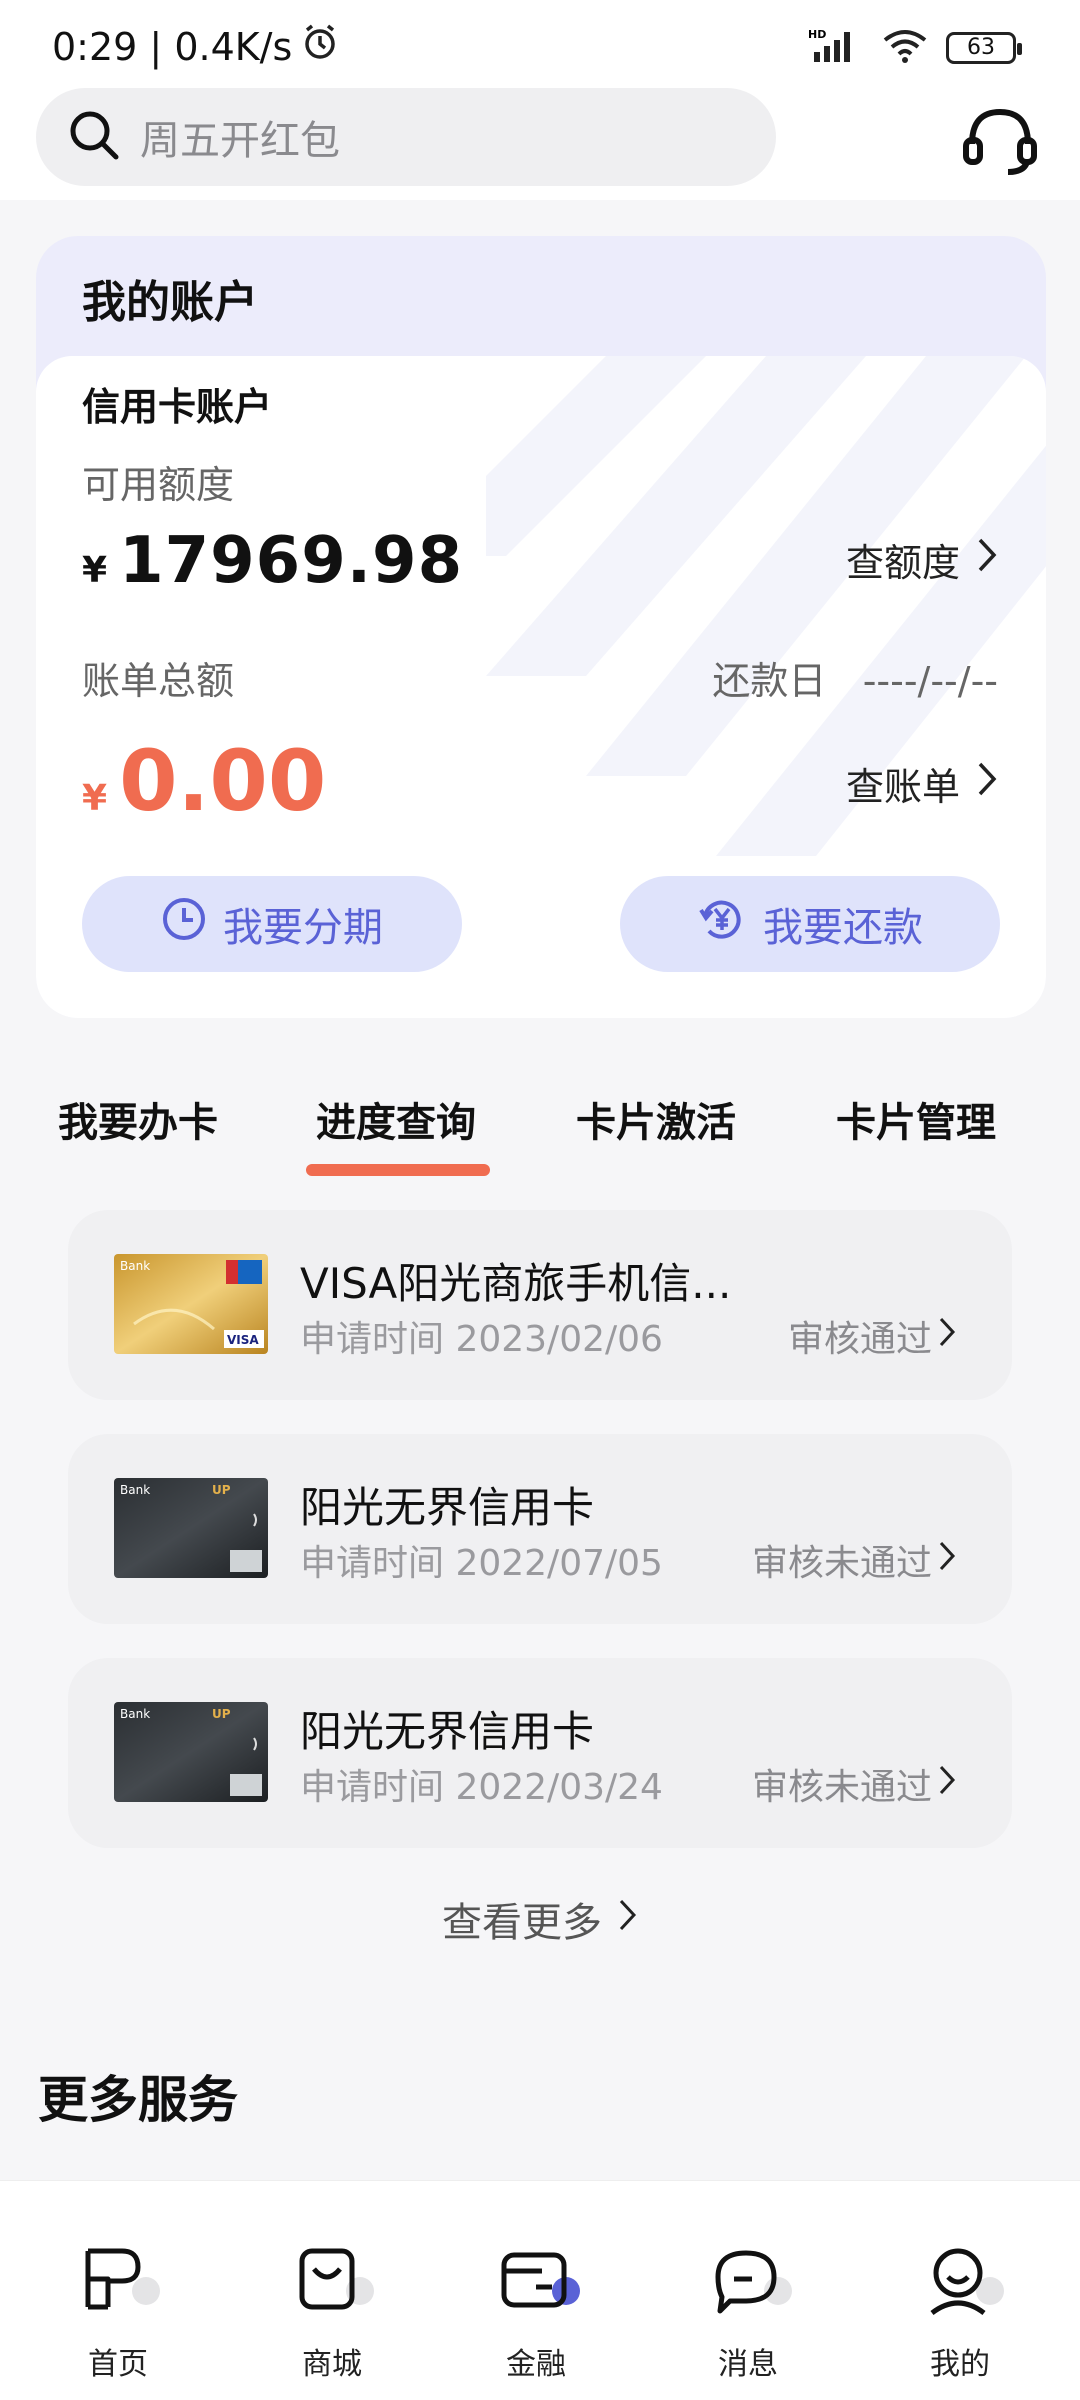 The height and width of the screenshot is (2400, 1080). I want to click on tab-card-management: 卡片管理, so click(916, 1119).